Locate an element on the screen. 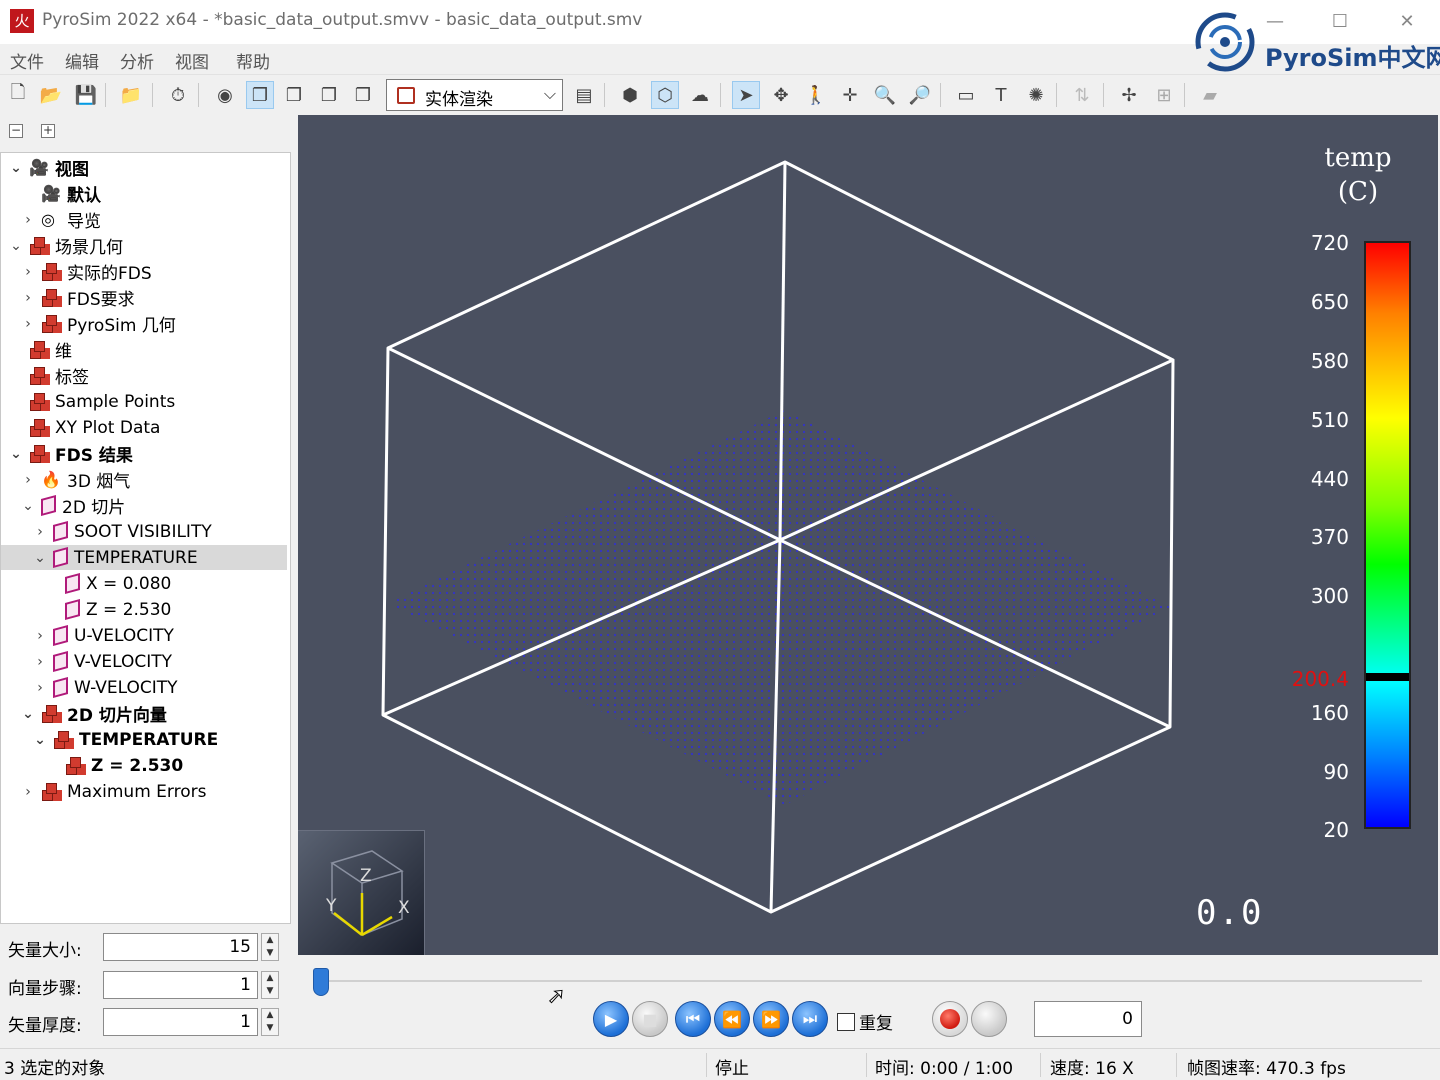 This screenshot has height=1080, width=1440. gear-icon: ✺ is located at coordinates (1036, 95).